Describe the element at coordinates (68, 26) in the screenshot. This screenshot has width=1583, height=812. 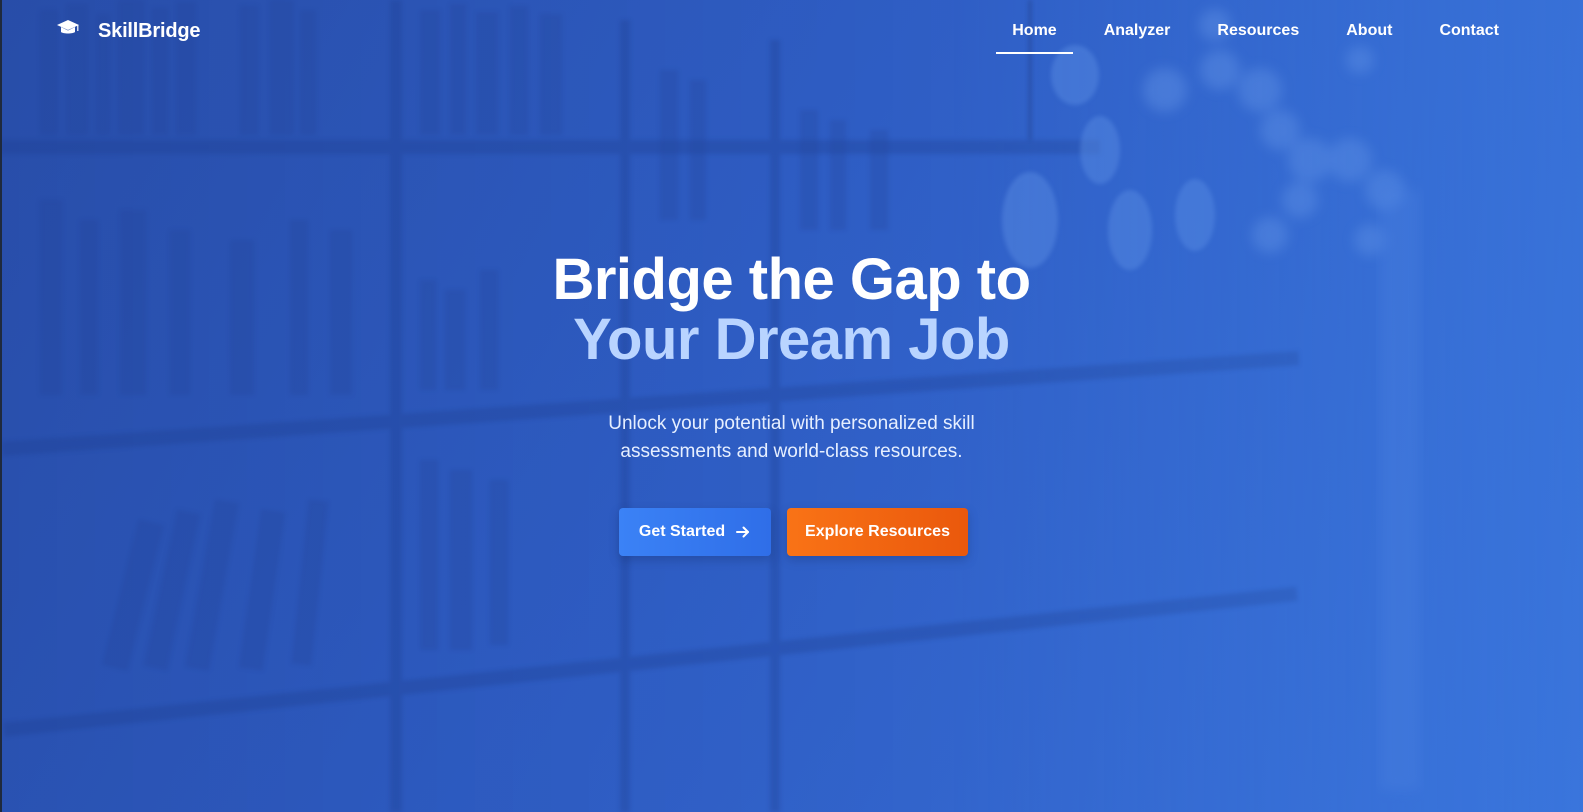
I see `graduation-cap-icon` at that location.